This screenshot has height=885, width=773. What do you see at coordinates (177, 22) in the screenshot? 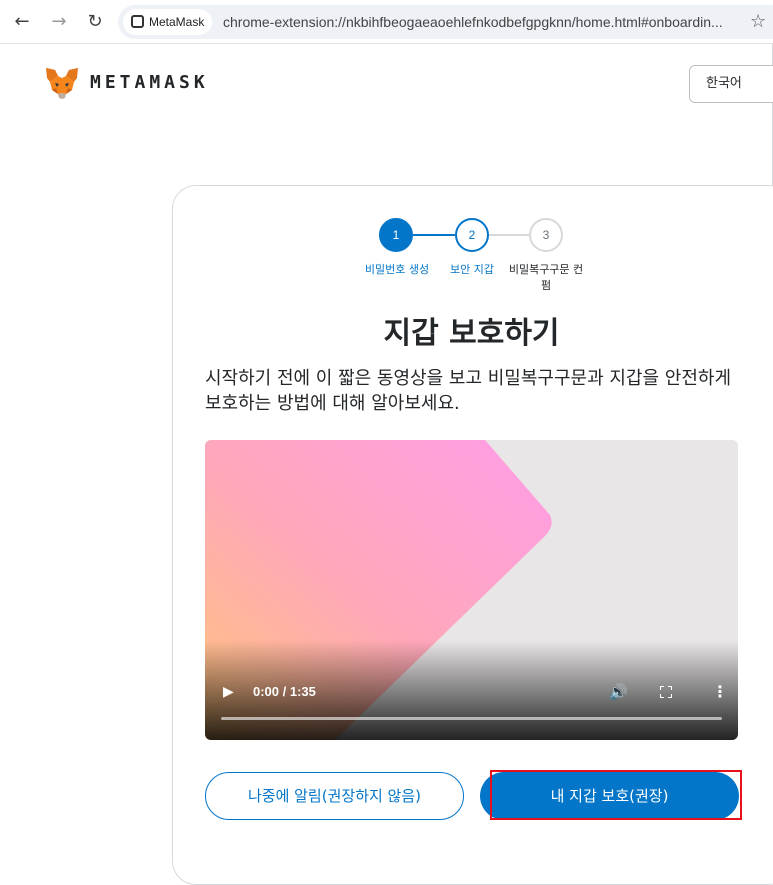
I see `site-chip-label: MetaMask` at bounding box center [177, 22].